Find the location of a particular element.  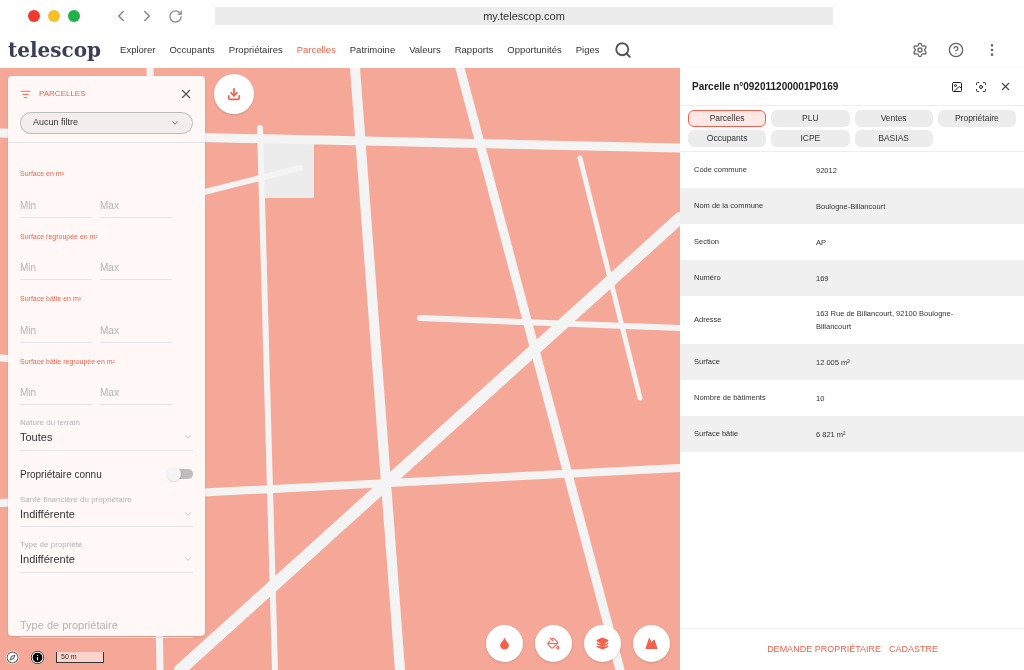

tab: ICPE is located at coordinates (810, 138).